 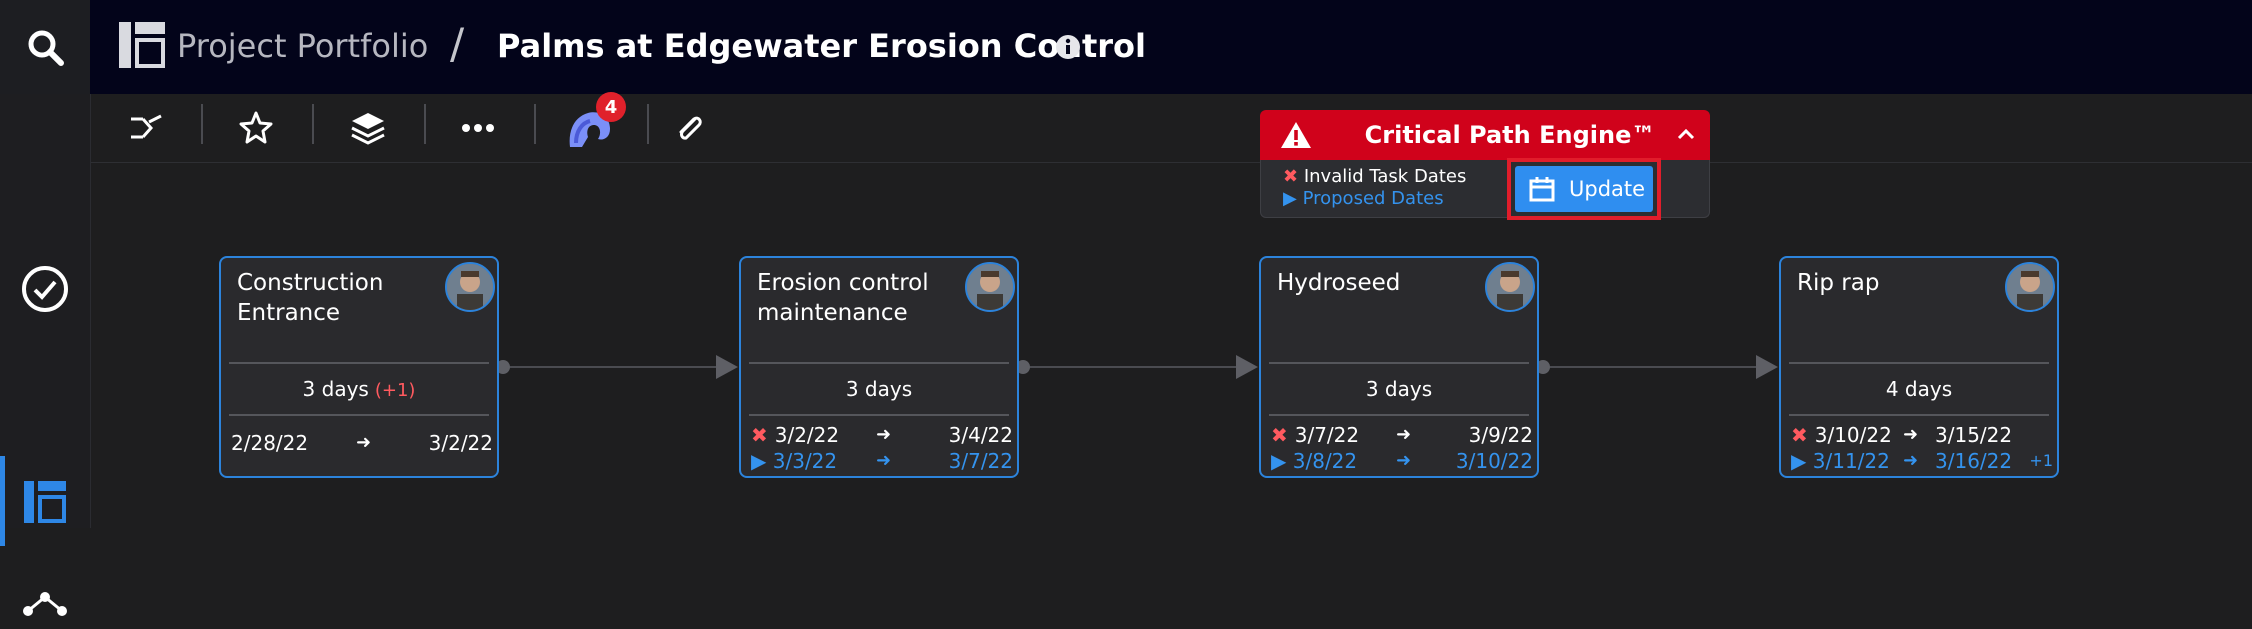 What do you see at coordinates (1068, 47) in the screenshot?
I see `info-icon` at bounding box center [1068, 47].